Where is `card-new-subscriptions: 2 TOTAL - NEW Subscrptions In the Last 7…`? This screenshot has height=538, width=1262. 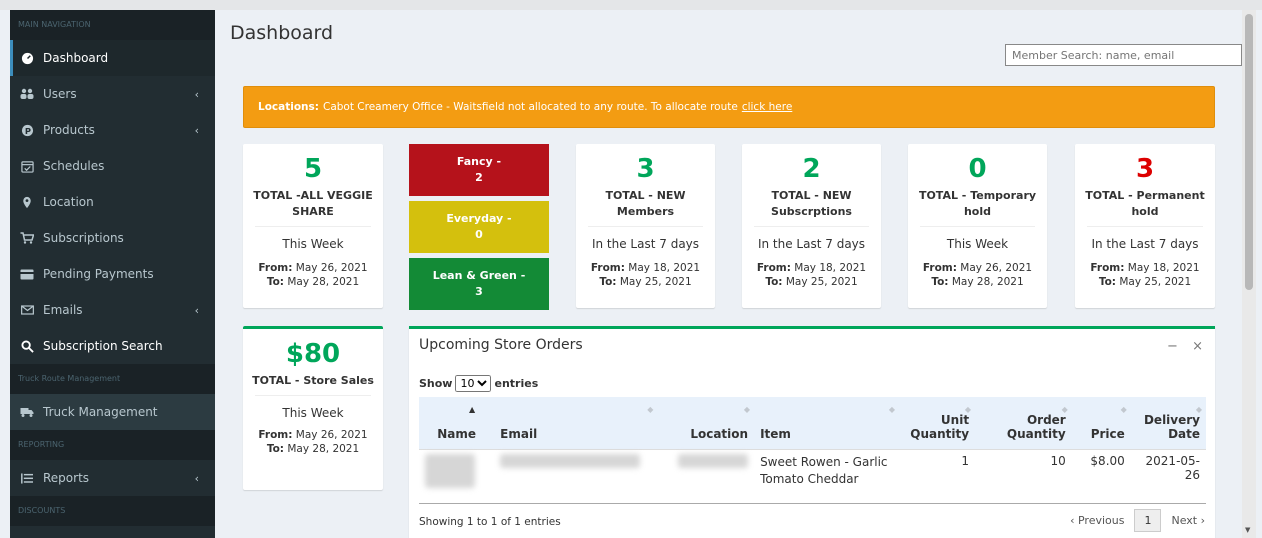
card-new-subscriptions: 2 TOTAL - NEW Subscrptions In the Last 7… is located at coordinates (811, 226).